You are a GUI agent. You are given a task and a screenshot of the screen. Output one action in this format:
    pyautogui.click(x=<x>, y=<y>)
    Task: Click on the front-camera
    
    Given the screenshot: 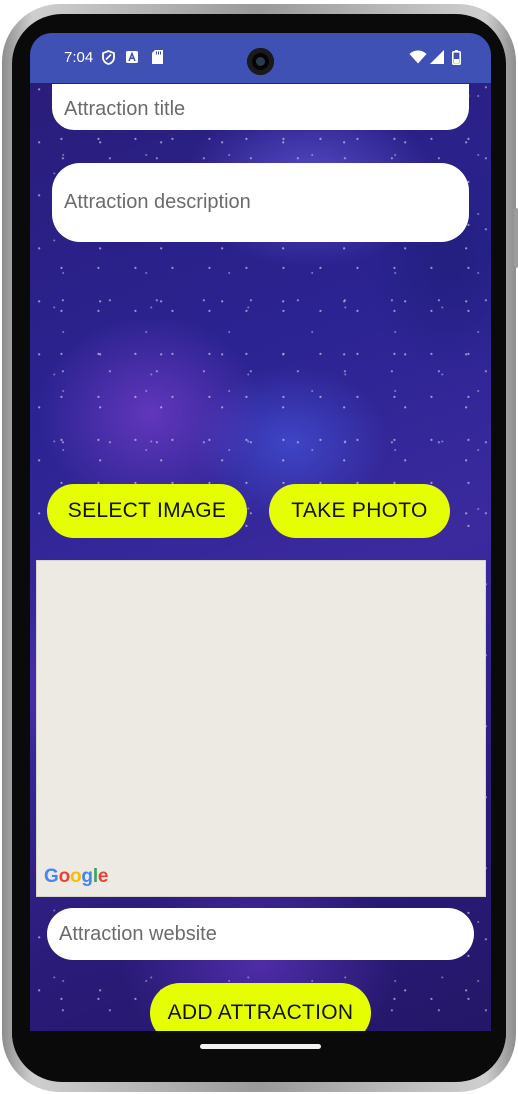 What is the action you would take?
    pyautogui.click(x=260, y=61)
    